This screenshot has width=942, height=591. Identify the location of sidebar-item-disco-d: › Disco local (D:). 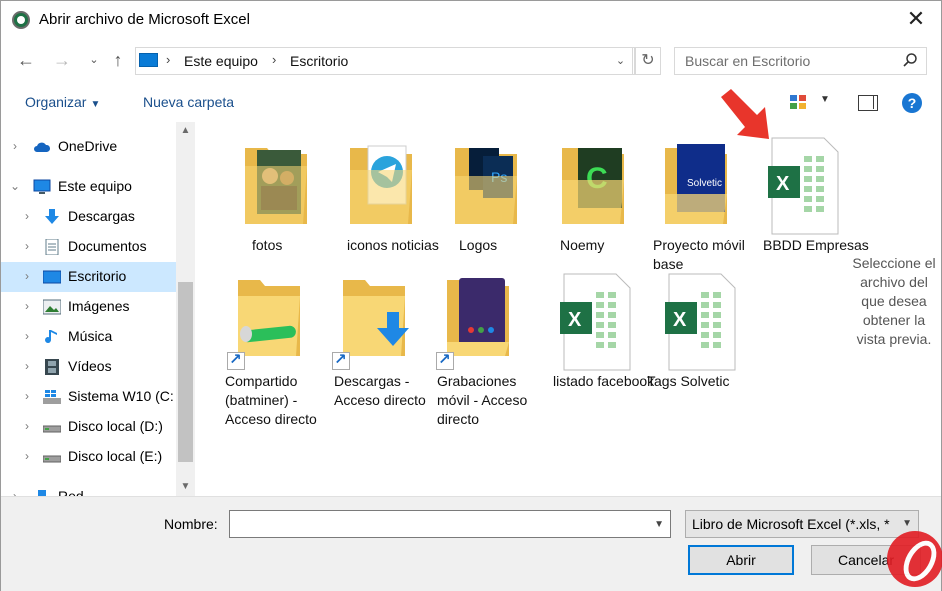
(88, 427).